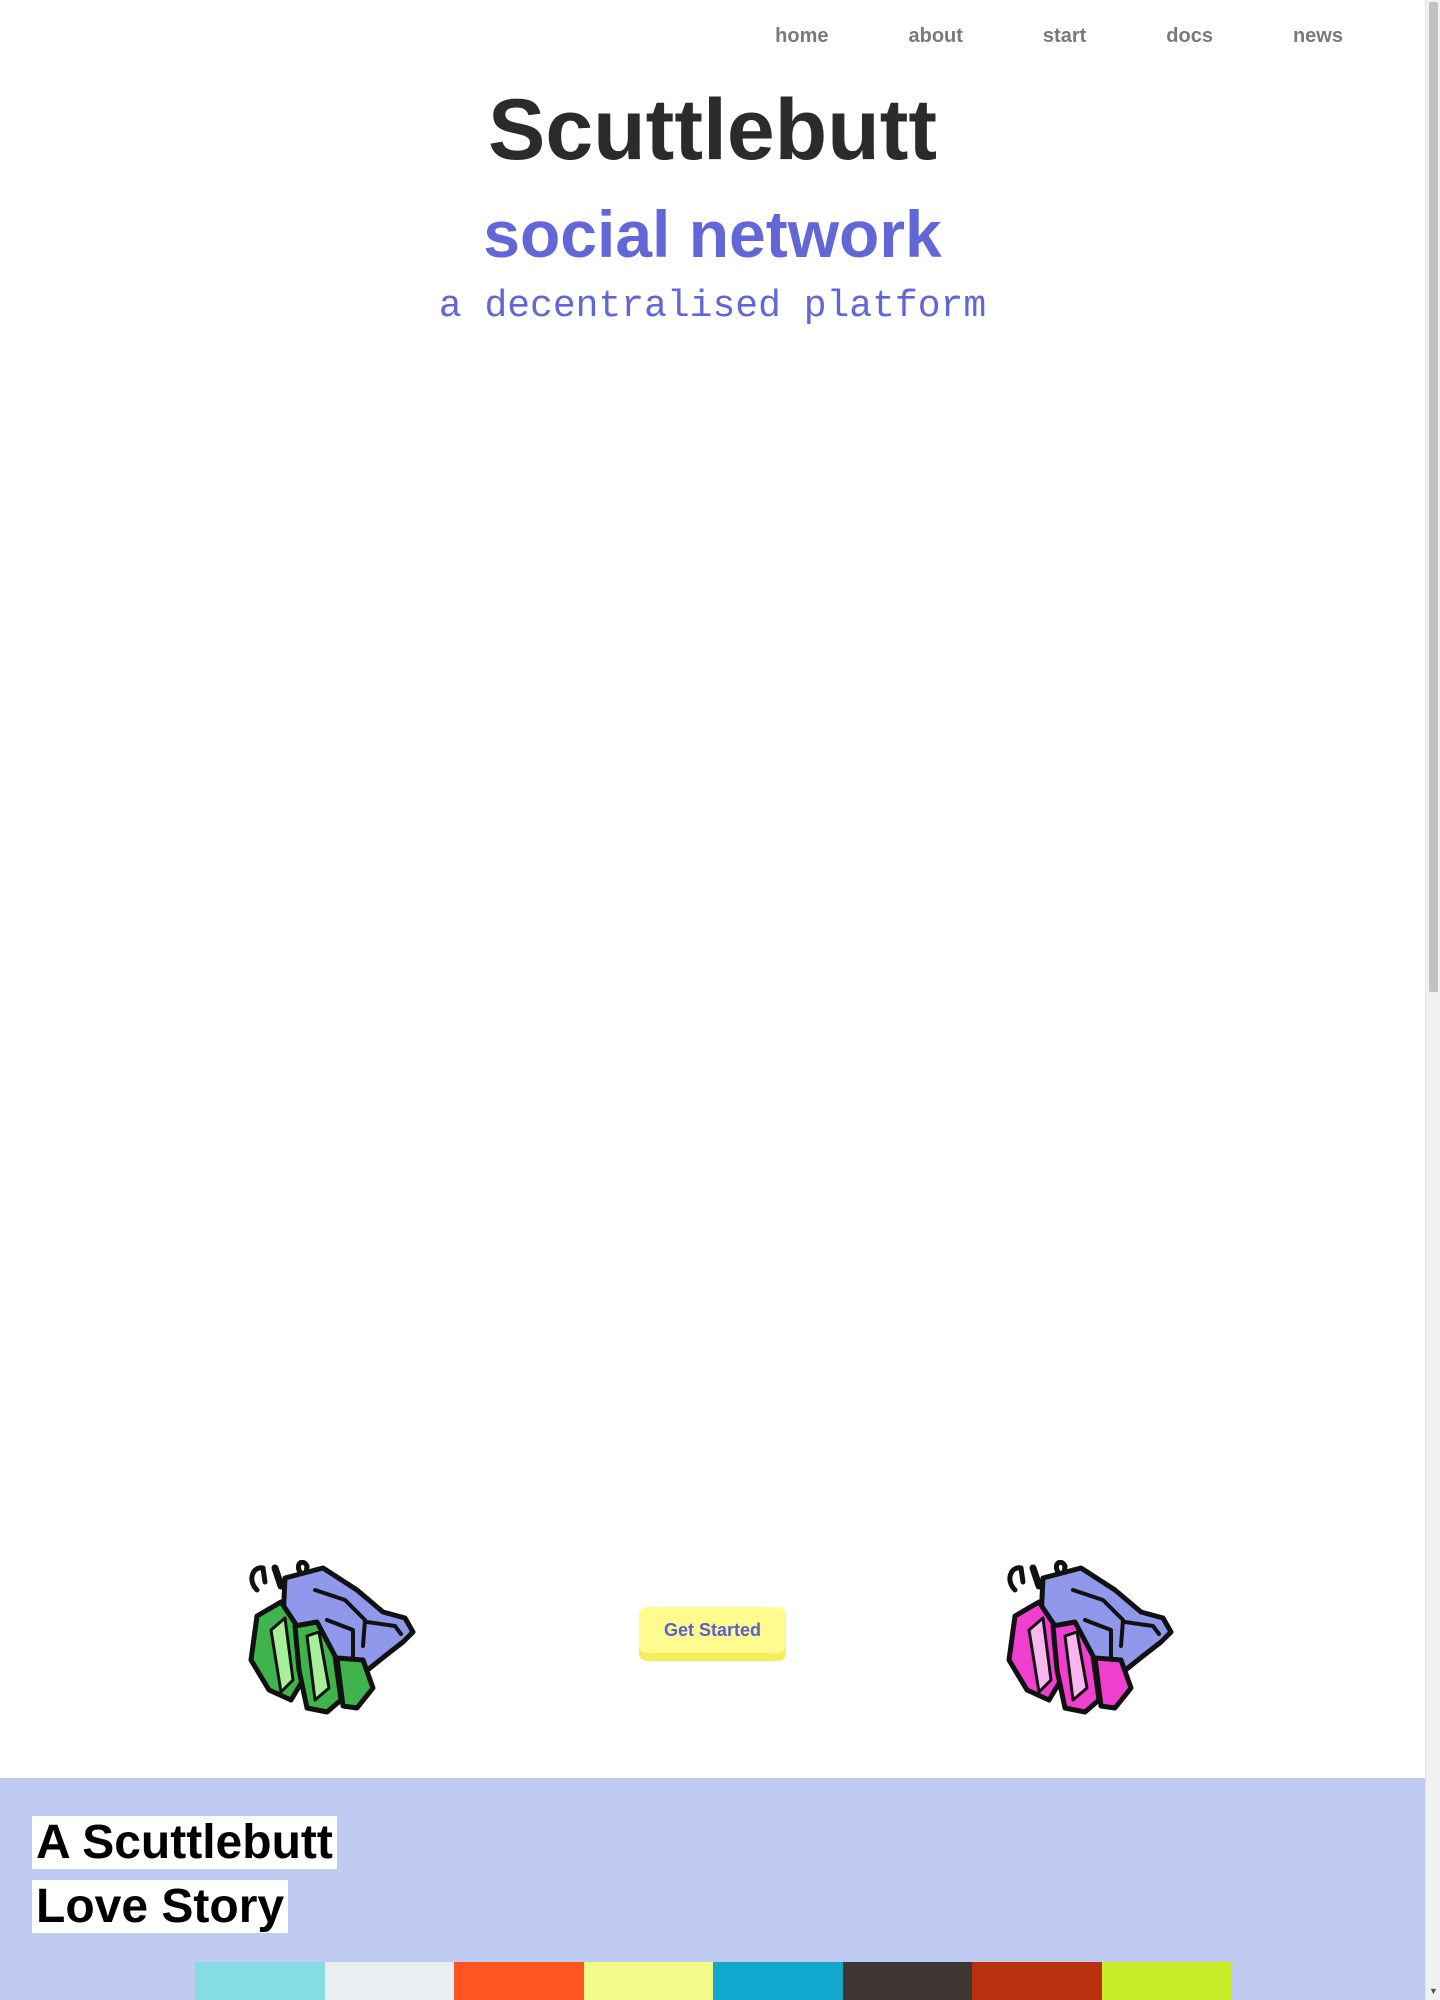 The height and width of the screenshot is (2000, 1440). Describe the element at coordinates (935, 36) in the screenshot. I see `nav-about-link: about` at that location.